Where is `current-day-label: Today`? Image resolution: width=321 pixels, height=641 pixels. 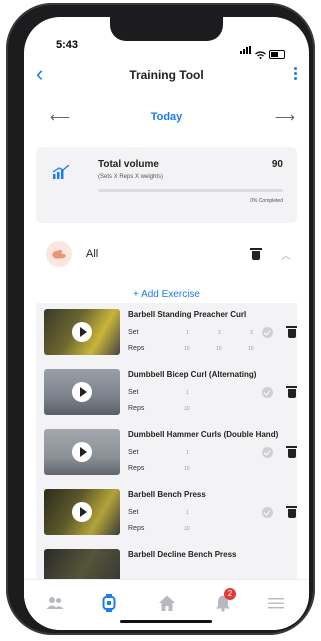 current-day-label: Today is located at coordinates (166, 117).